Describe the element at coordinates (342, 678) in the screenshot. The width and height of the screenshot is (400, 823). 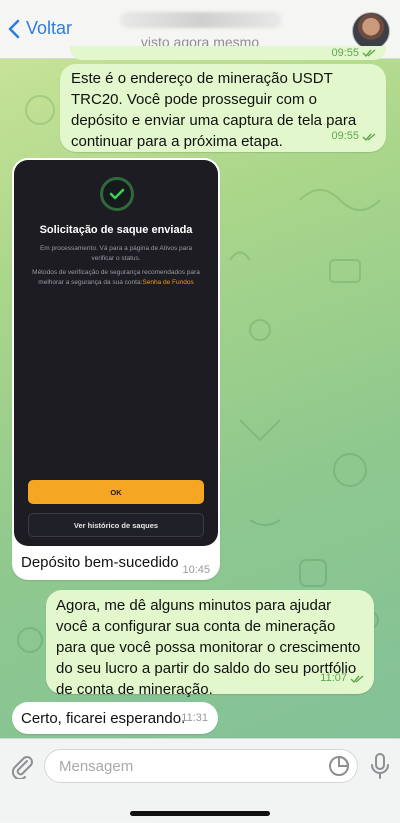
I see `message-time: 11:07` at that location.